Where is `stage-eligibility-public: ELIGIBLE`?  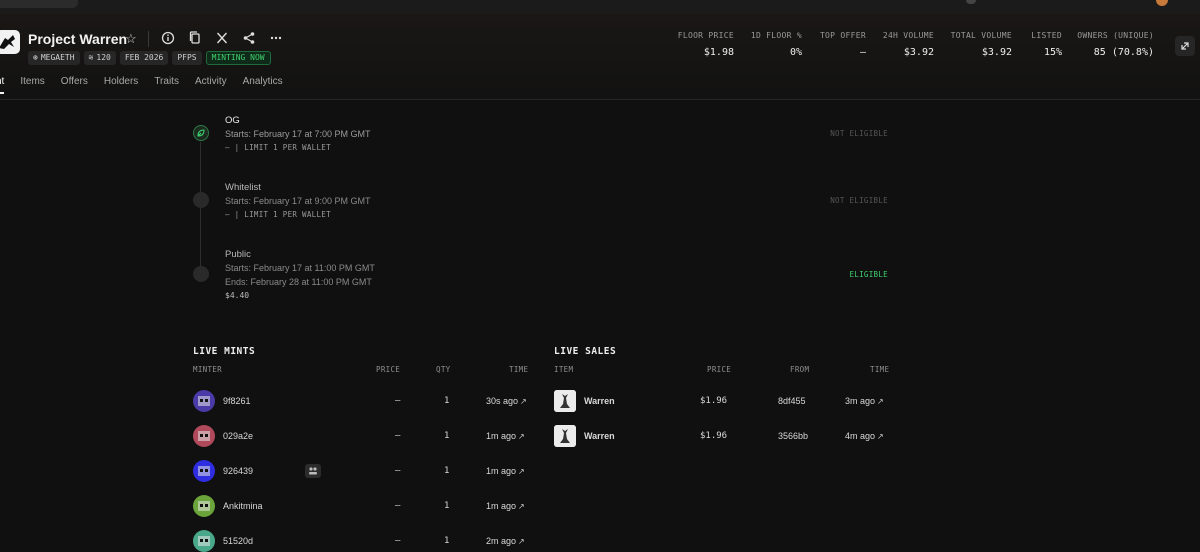 stage-eligibility-public: ELIGIBLE is located at coordinates (868, 274).